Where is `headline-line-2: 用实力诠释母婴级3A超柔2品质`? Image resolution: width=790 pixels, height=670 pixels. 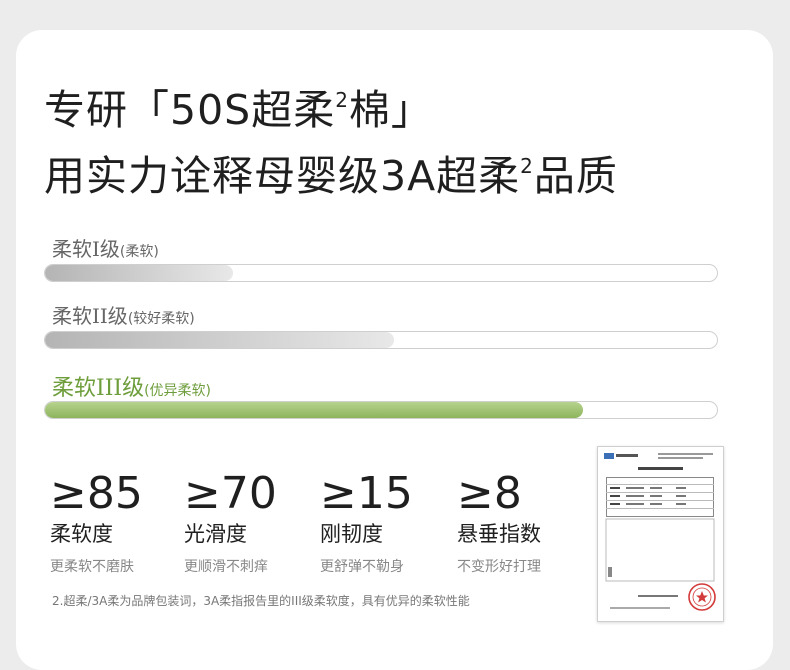 headline-line-2: 用实力诠释母婴级3A超柔2品质 is located at coordinates (331, 176).